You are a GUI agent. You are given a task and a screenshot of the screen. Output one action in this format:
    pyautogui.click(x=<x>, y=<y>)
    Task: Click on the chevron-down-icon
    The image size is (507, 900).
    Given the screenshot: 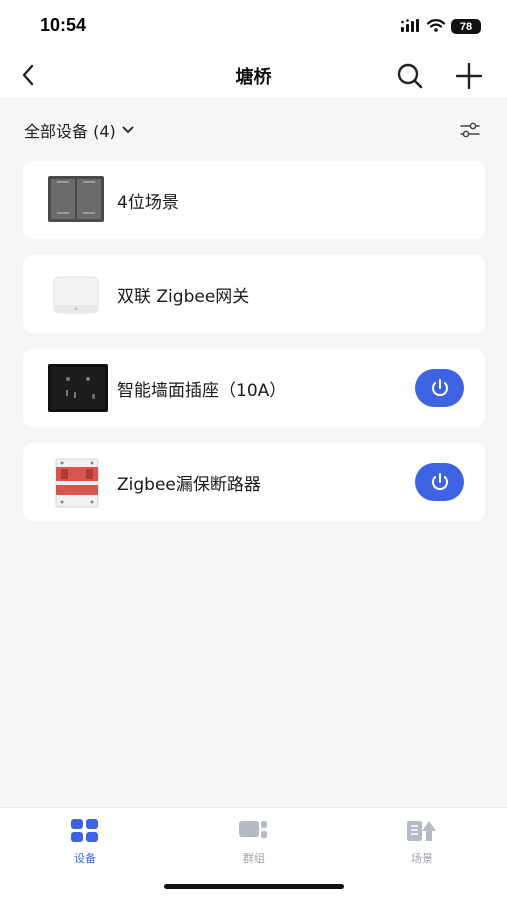 What is the action you would take?
    pyautogui.click(x=128, y=129)
    